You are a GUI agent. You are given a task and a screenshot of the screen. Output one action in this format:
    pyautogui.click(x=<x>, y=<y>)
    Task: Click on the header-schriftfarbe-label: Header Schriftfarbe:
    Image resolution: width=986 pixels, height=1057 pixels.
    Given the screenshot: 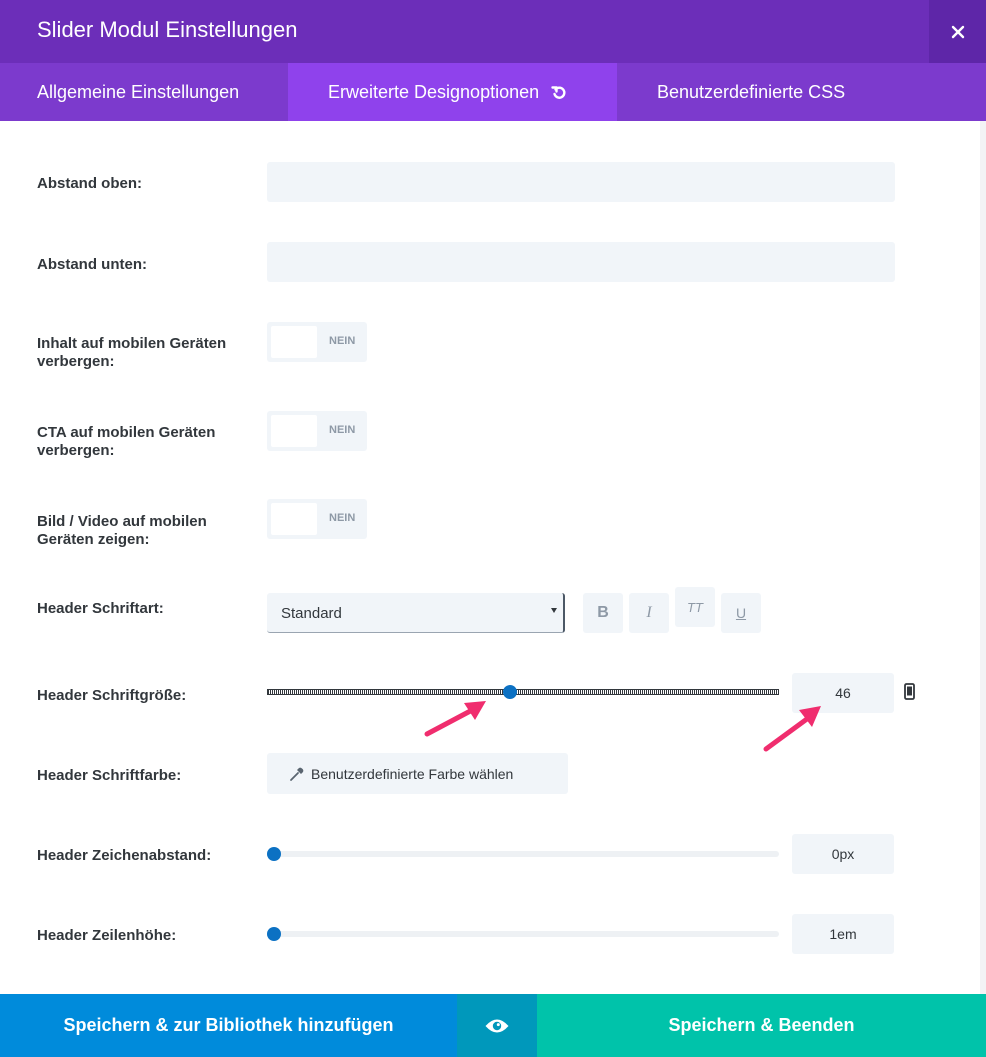 What is the action you would take?
    pyautogui.click(x=109, y=775)
    